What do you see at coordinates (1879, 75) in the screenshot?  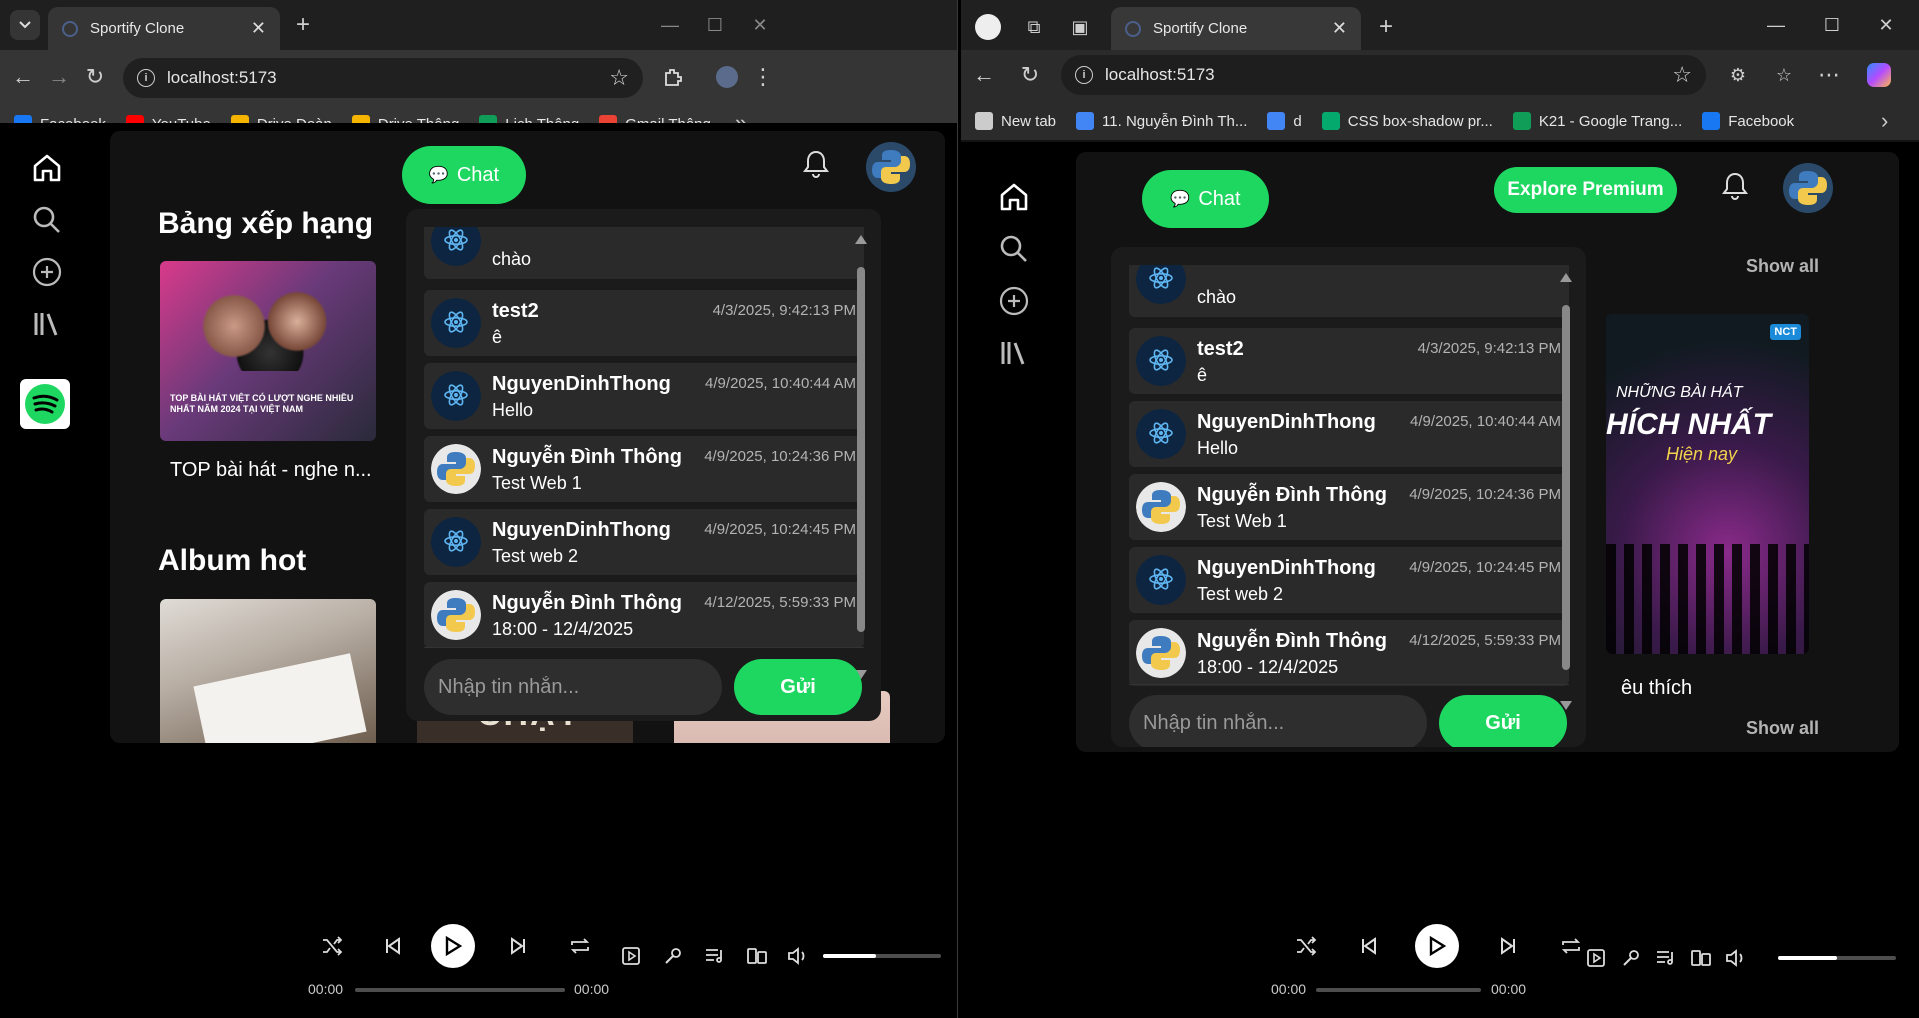 I see `copilot-icon` at bounding box center [1879, 75].